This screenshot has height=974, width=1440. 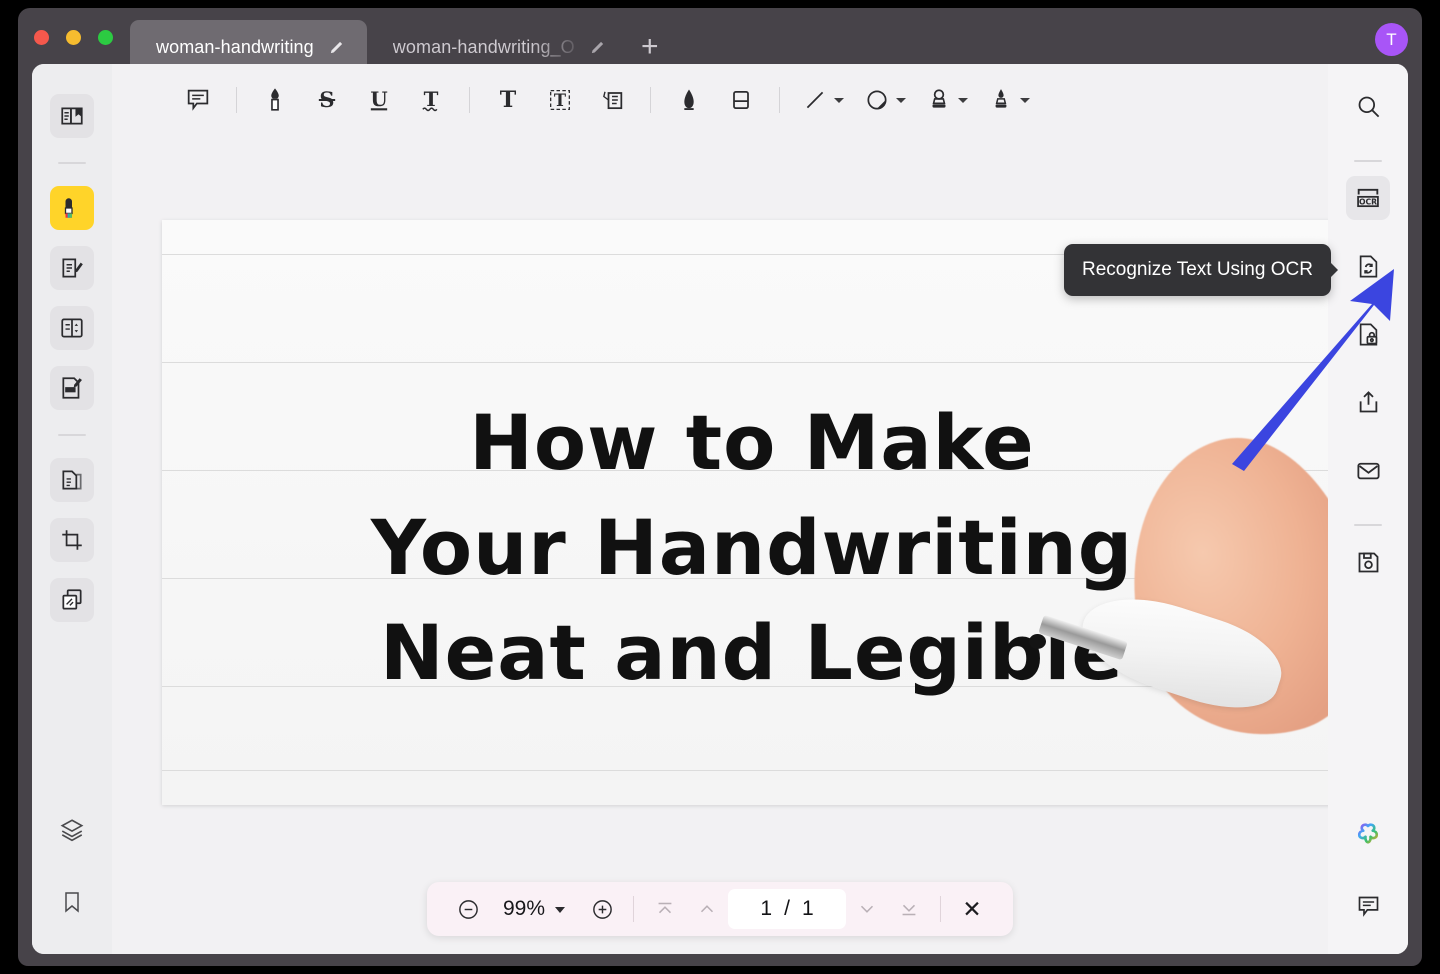 What do you see at coordinates (1368, 509) in the screenshot?
I see `right-sidebar: OCR` at bounding box center [1368, 509].